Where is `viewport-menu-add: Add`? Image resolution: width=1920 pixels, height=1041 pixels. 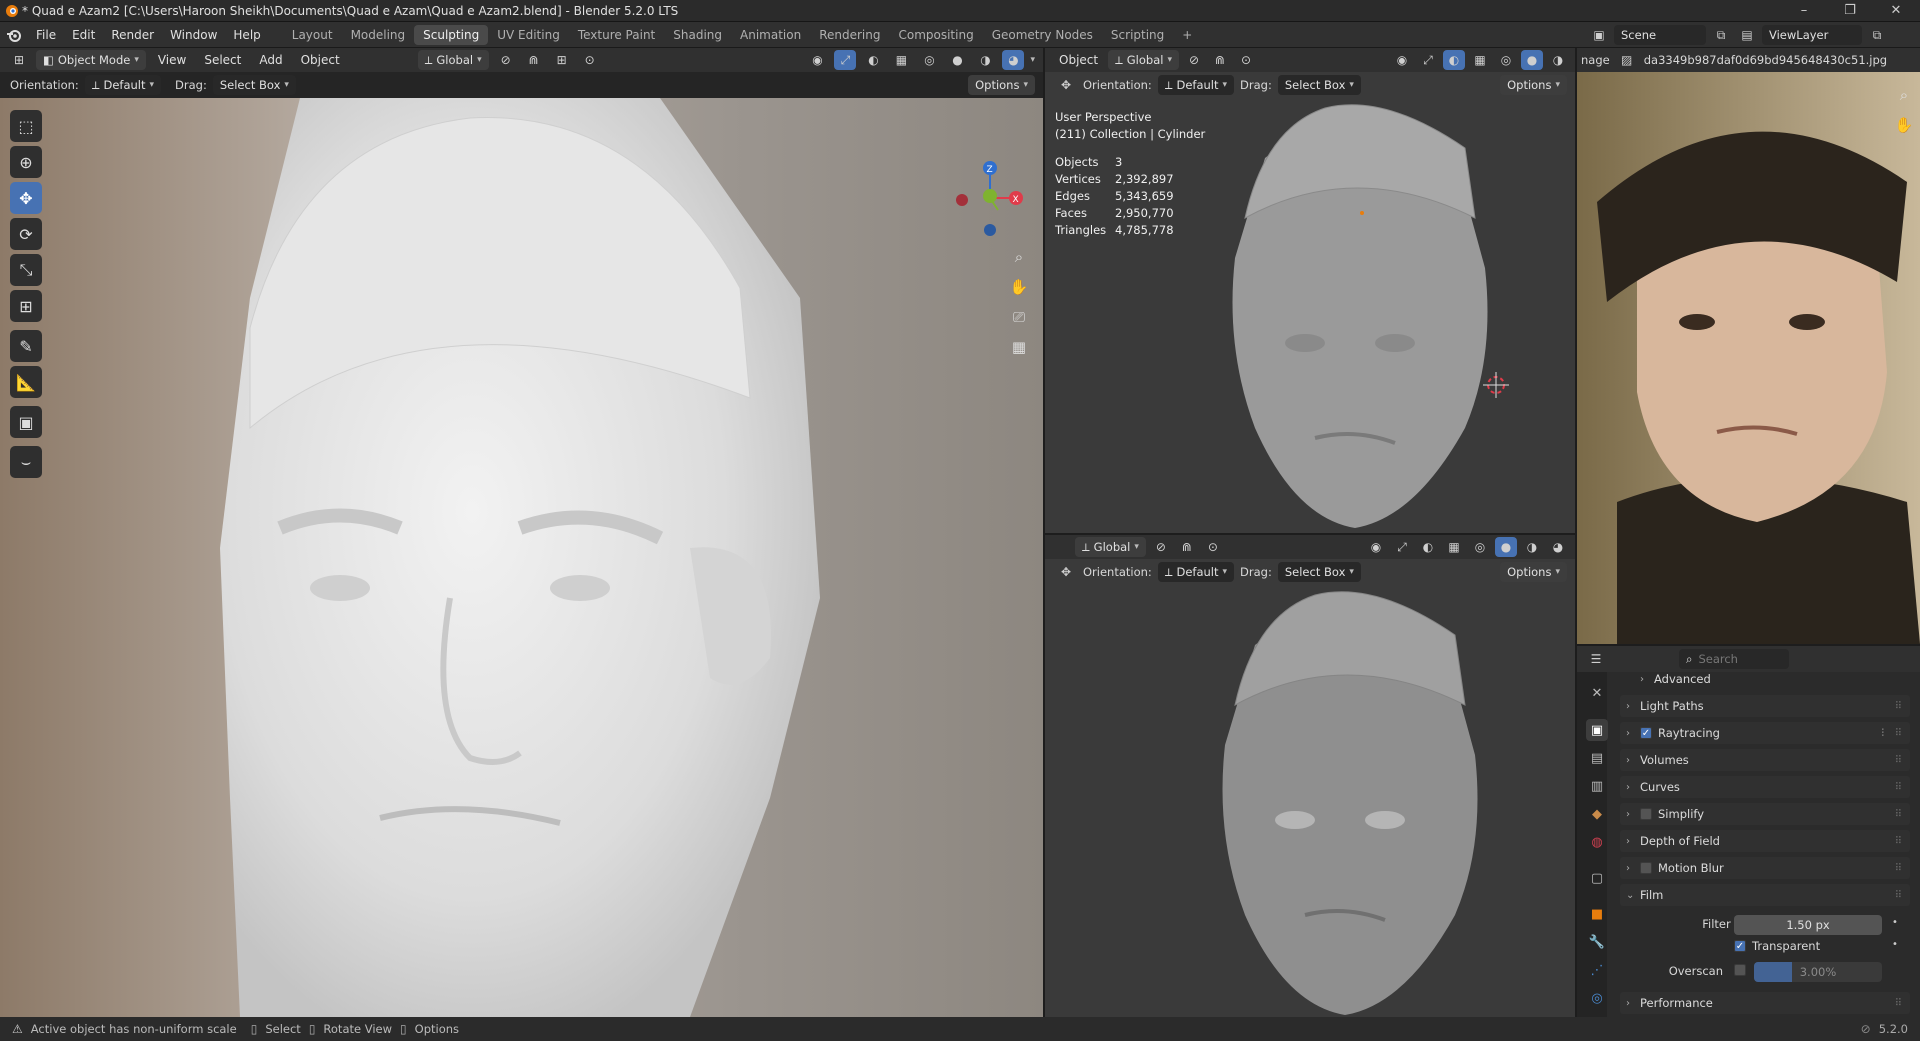
viewport-menu-add: Add is located at coordinates (270, 60).